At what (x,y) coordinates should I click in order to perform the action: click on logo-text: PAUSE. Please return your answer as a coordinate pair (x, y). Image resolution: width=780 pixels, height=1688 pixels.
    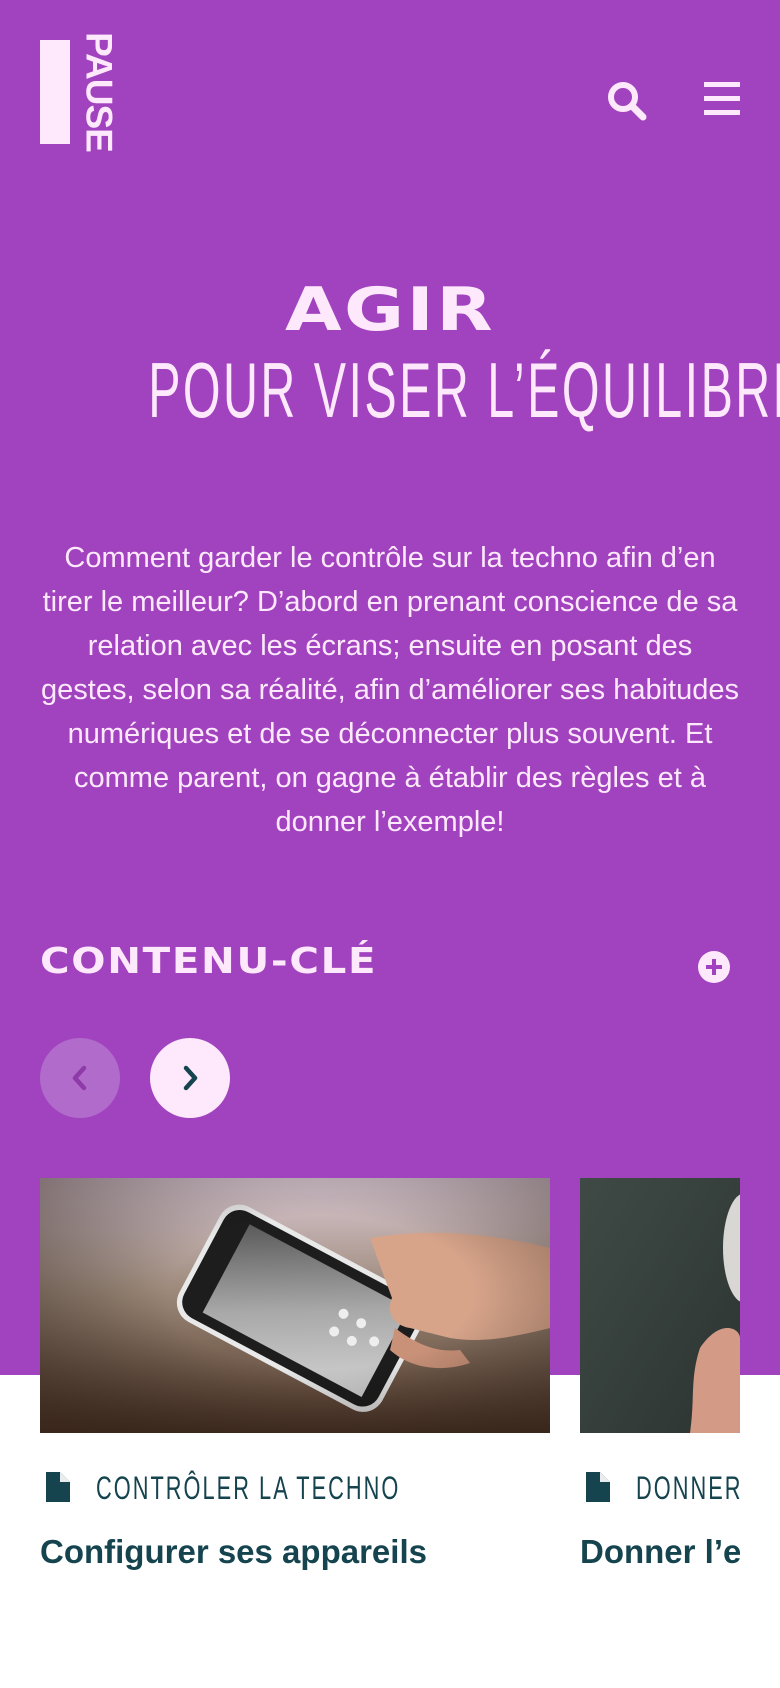
    Looking at the image, I should click on (99, 92).